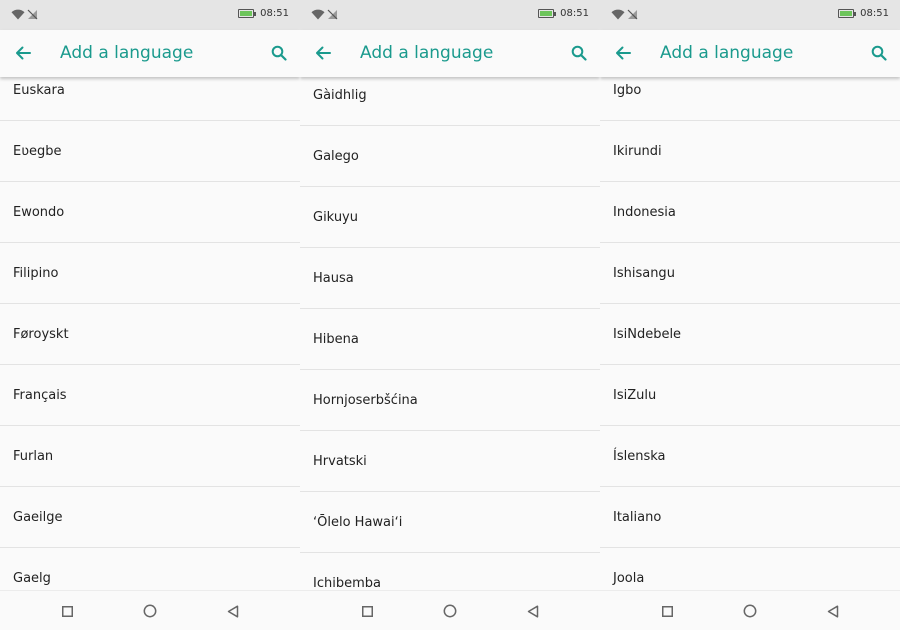  I want to click on language-item: Hausa, so click(450, 278).